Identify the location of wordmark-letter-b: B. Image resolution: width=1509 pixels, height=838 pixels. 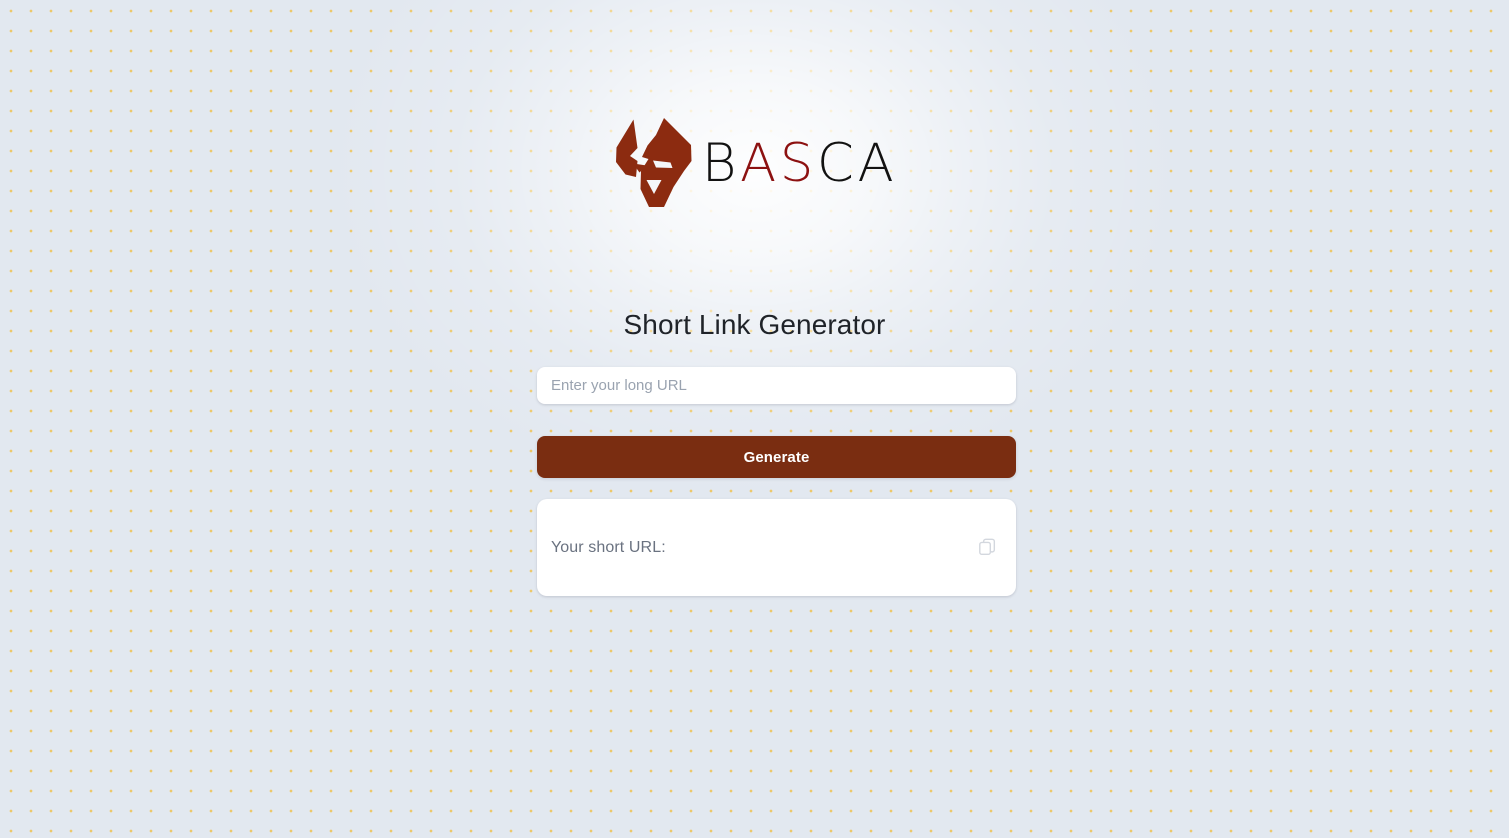
(720, 163).